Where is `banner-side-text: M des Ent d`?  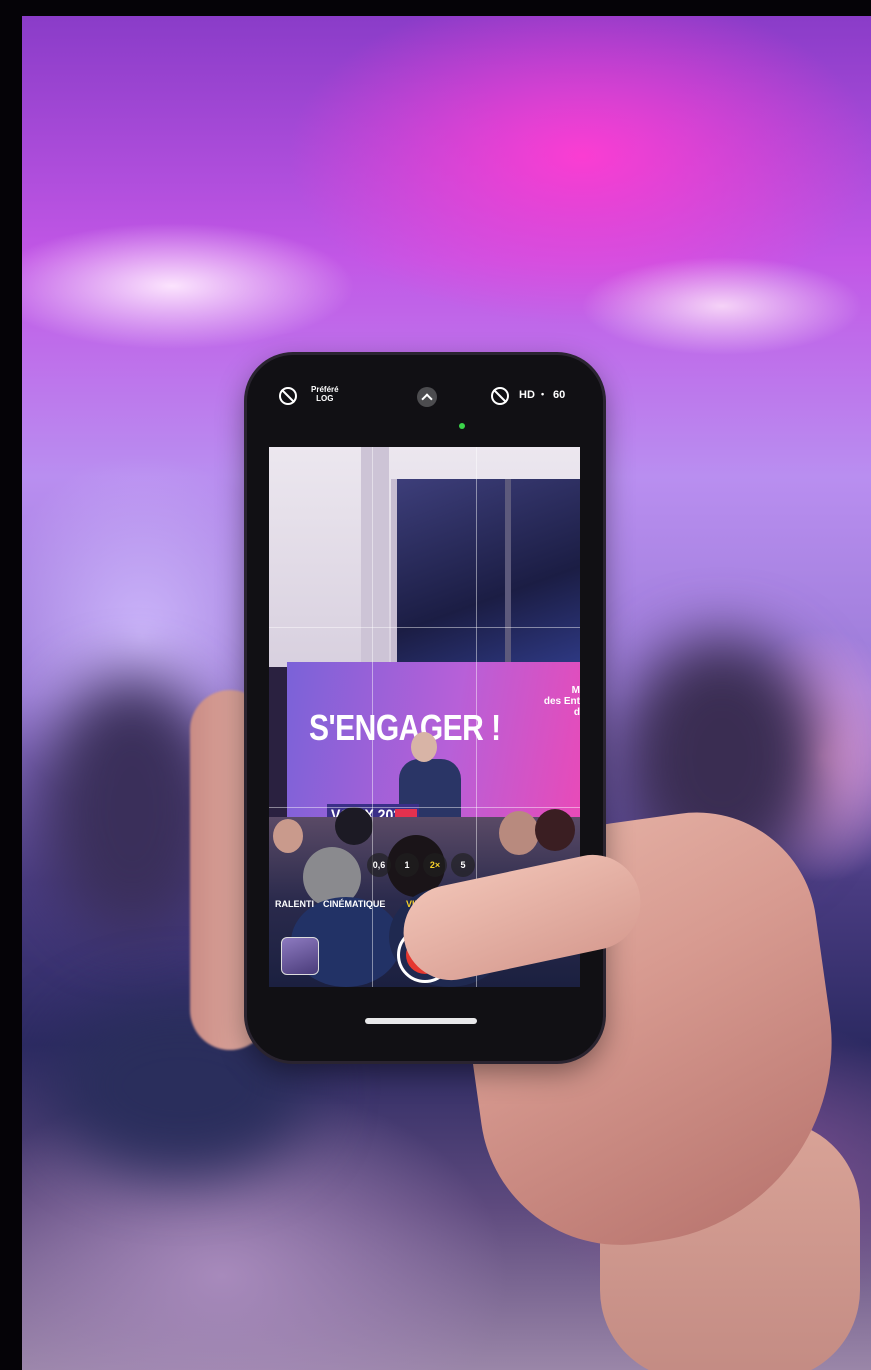 banner-side-text: M des Ent d is located at coordinates (562, 701).